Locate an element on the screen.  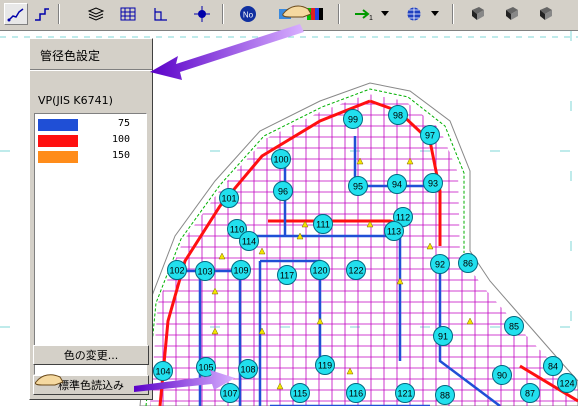
node-label: 124 is located at coordinates (566, 384).